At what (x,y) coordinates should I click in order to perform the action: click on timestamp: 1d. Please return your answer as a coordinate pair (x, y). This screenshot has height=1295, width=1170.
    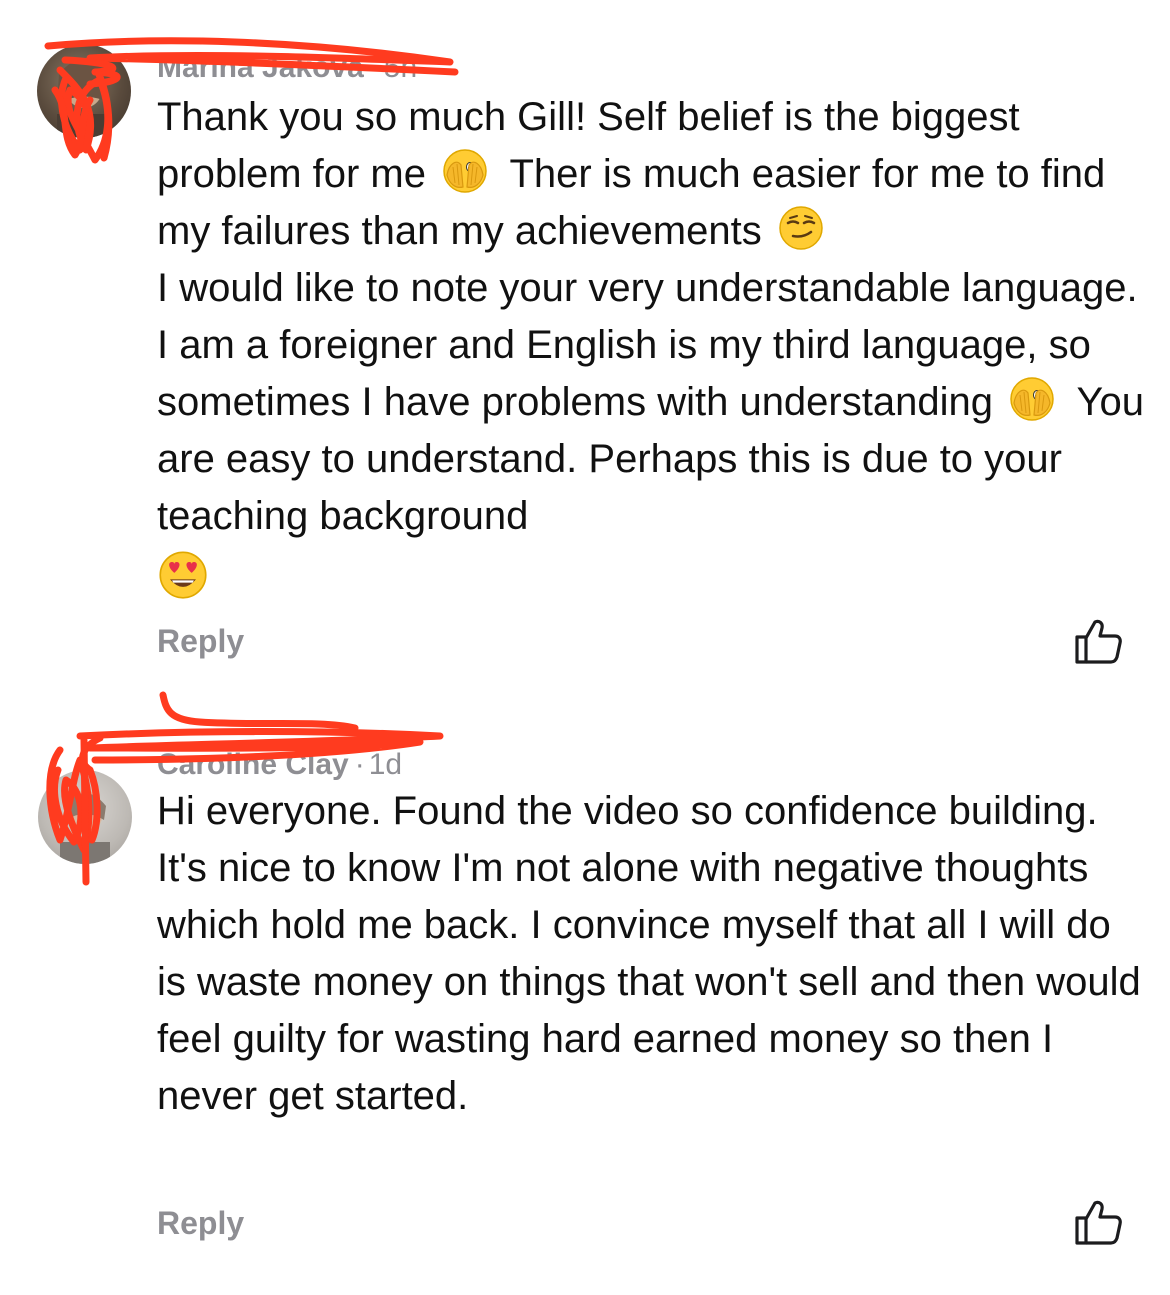
    Looking at the image, I should click on (385, 764).